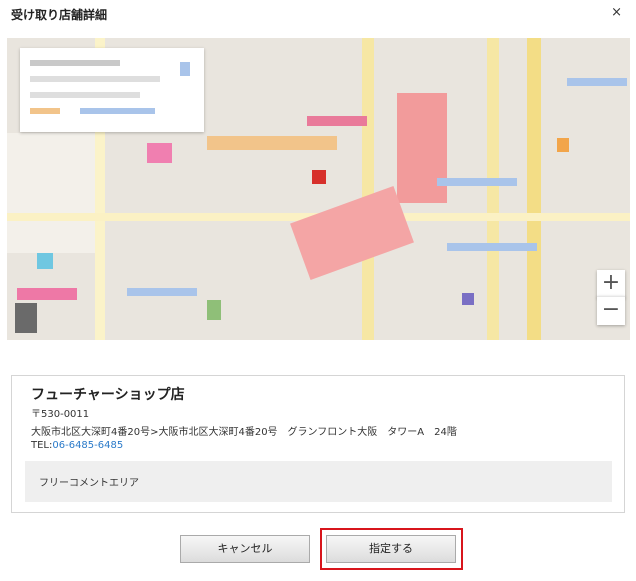  I want to click on store-tel: TEL:06-6485-6485, so click(77, 445).